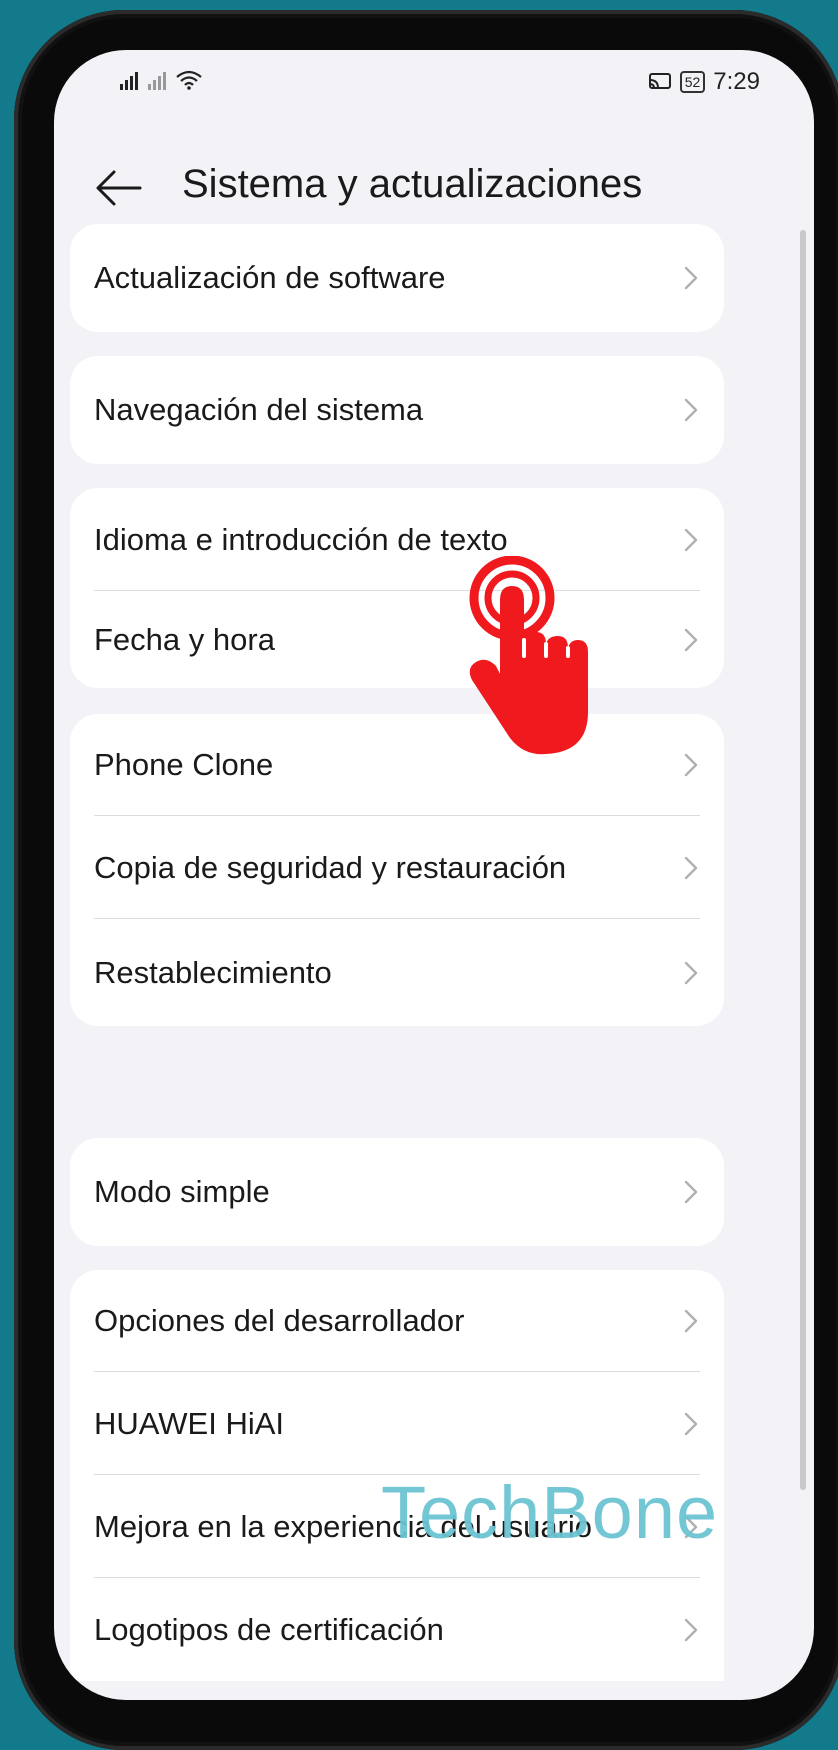 This screenshot has width=838, height=1750. I want to click on status-time: 7:29, so click(736, 81).